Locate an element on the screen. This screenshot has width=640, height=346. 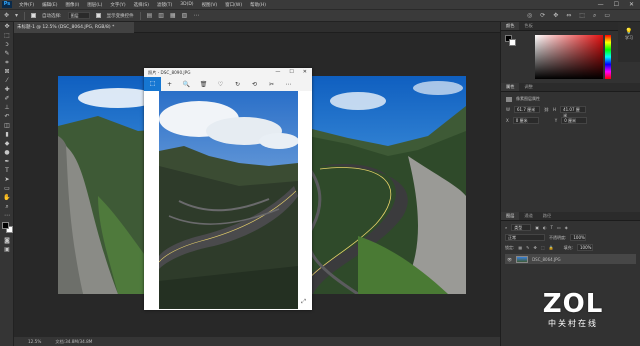
lightbulb-icon: 💡 is located at coordinates (629, 31).